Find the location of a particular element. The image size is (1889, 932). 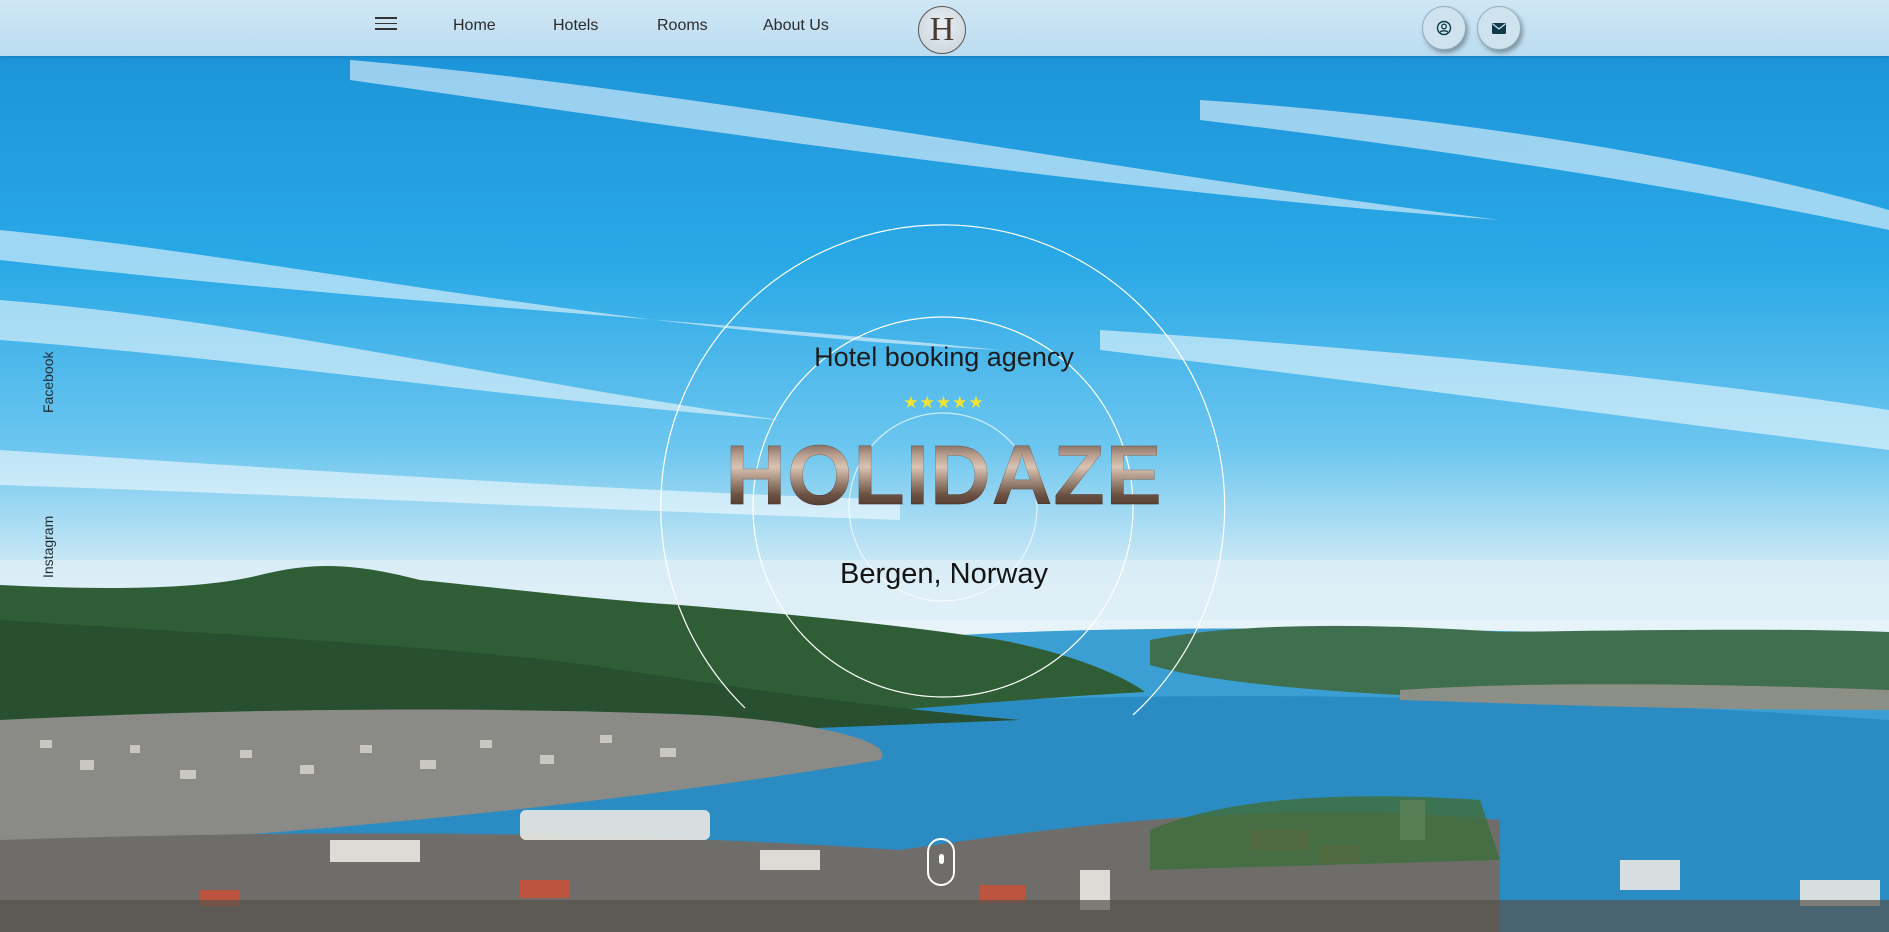

mail-button is located at coordinates (1499, 28).